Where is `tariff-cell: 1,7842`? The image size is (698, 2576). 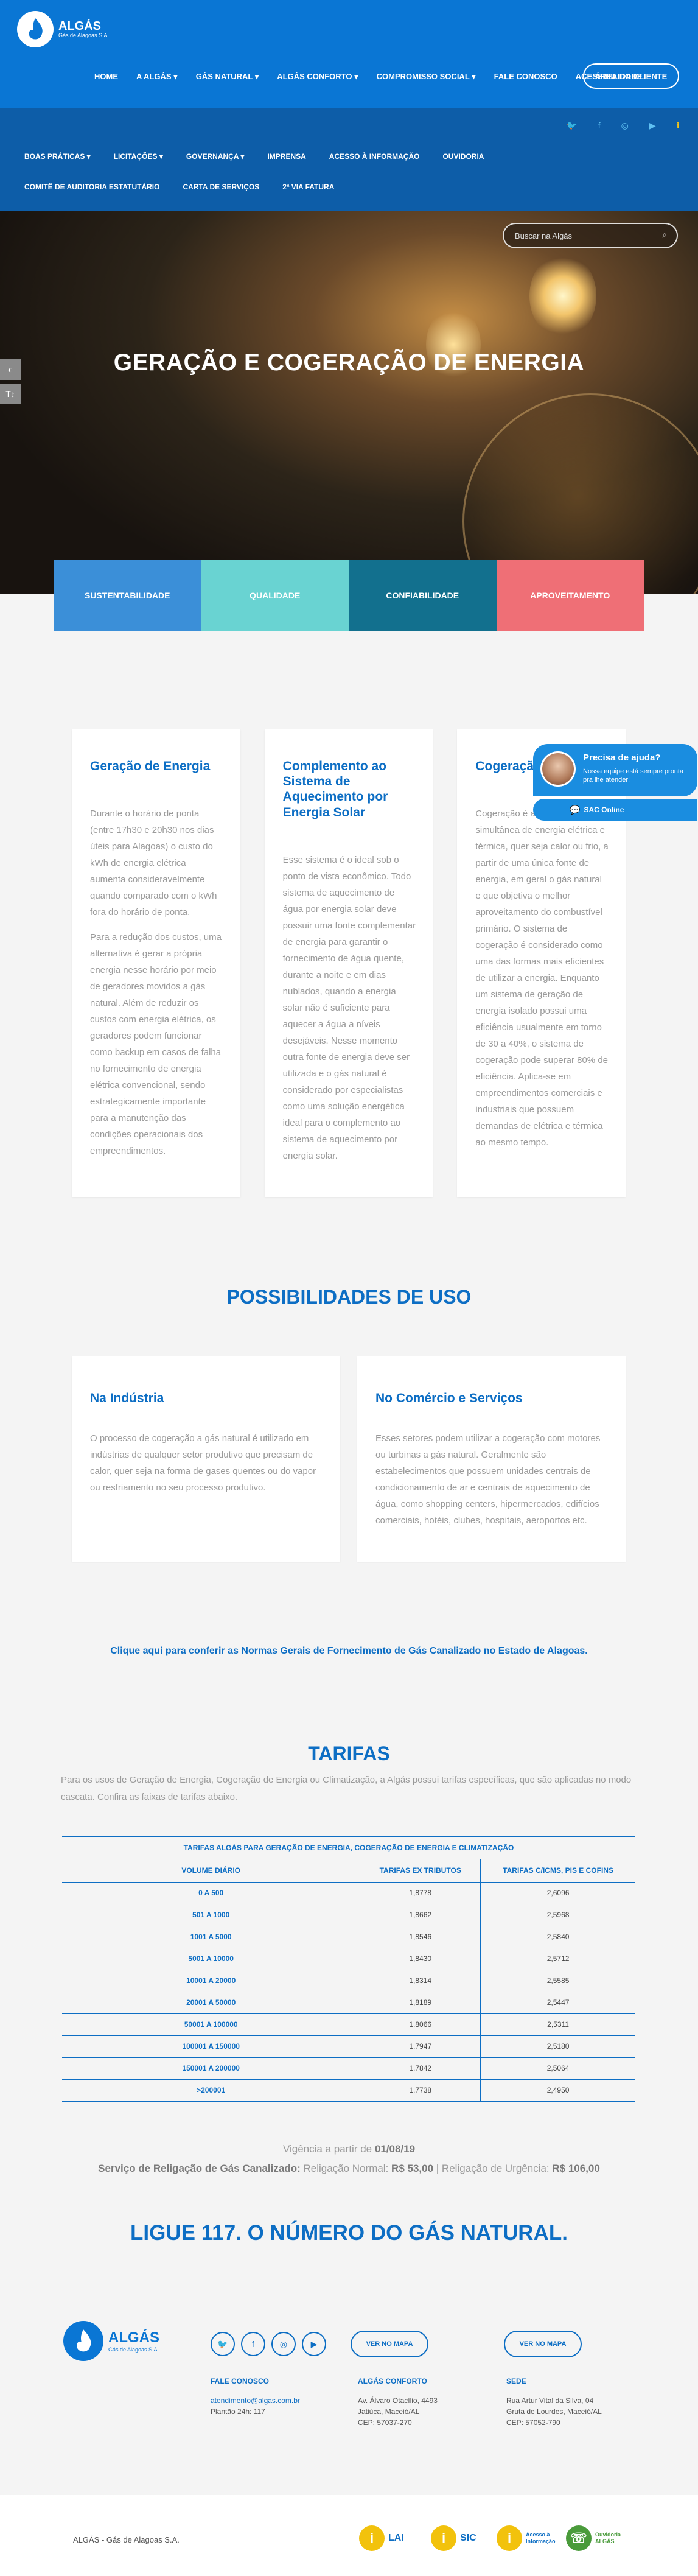
tariff-cell: 1,7842 is located at coordinates (420, 2068).